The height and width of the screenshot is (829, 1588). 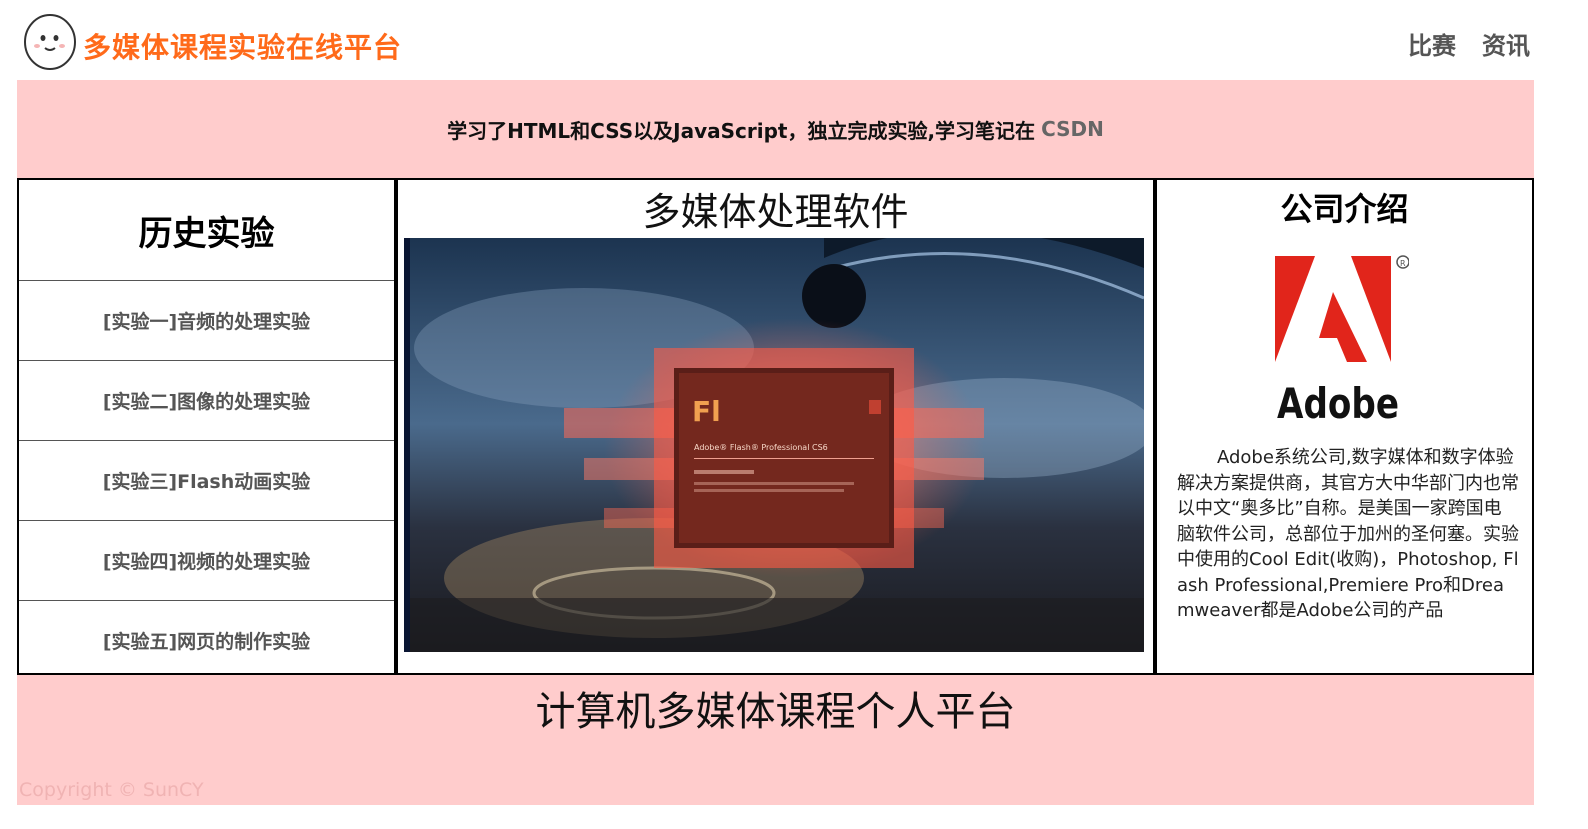 I want to click on adobe-logo-wordmark: Adobe, so click(x=1338, y=403).